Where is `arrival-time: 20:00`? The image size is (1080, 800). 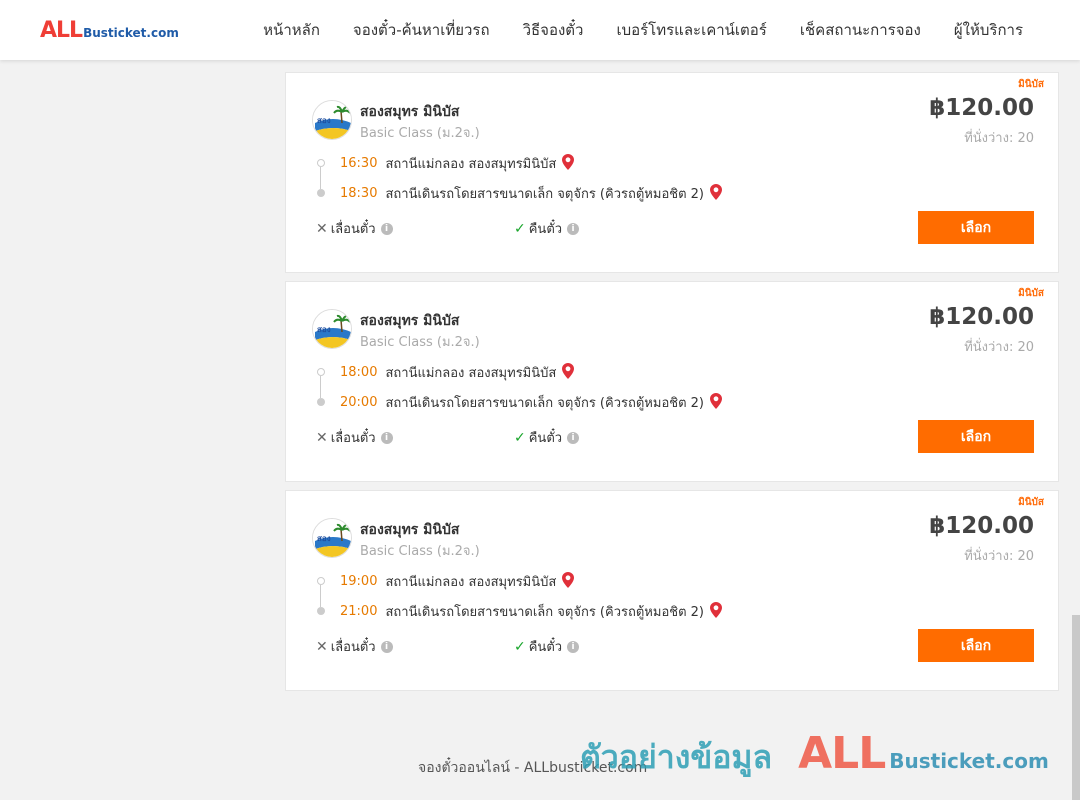 arrival-time: 20:00 is located at coordinates (359, 402).